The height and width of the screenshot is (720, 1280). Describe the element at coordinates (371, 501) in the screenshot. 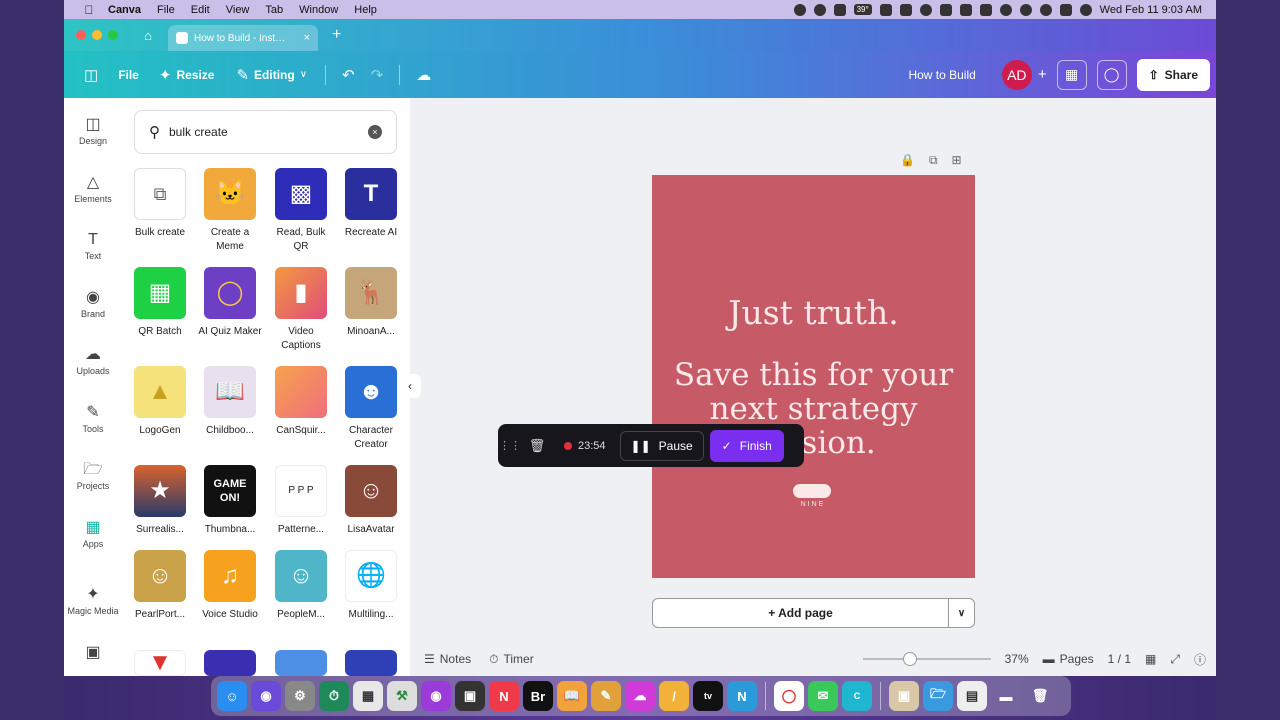

I see `app-tile: ☺ LisaAvatar` at that location.